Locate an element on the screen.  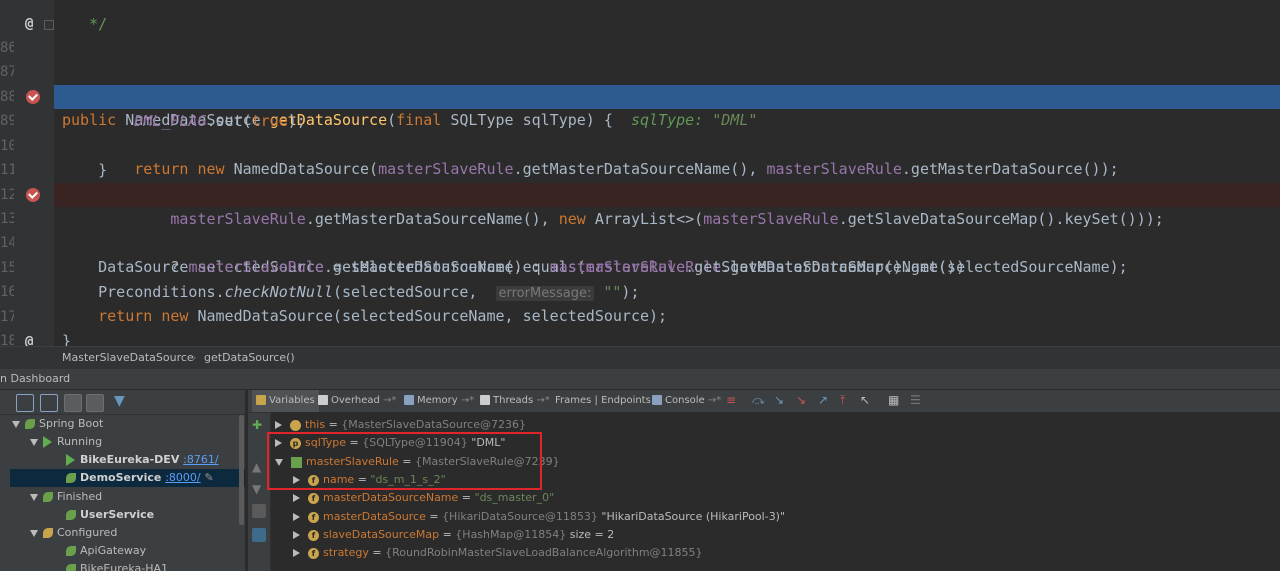
watches-toggle-icon is located at coordinates (259, 535).